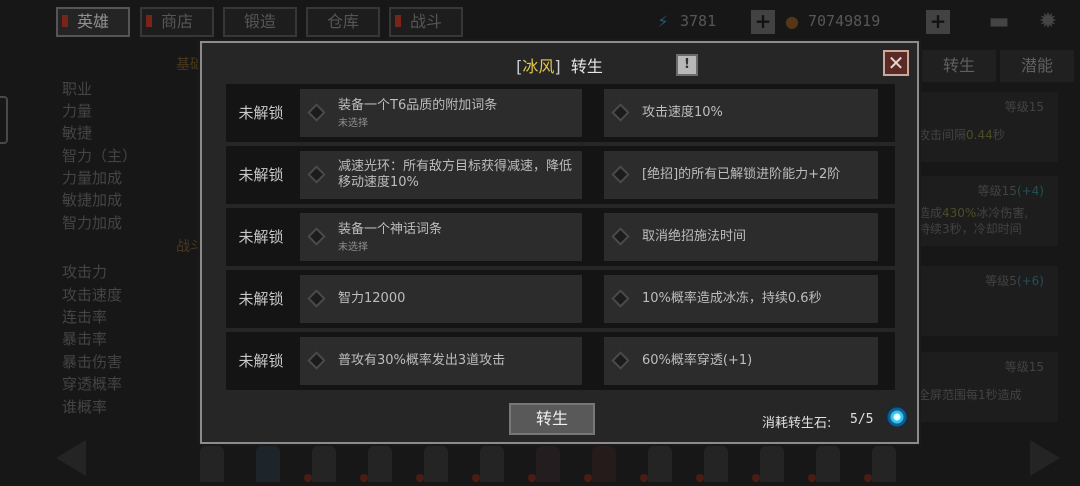  What do you see at coordinates (372, 298) in the screenshot?
I see `requirement-text: 智力12000` at bounding box center [372, 298].